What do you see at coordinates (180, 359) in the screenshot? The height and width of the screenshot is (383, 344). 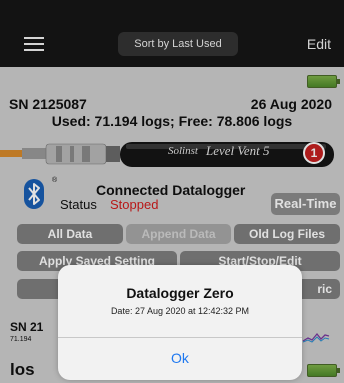 I see `ok-button: Ok` at bounding box center [180, 359].